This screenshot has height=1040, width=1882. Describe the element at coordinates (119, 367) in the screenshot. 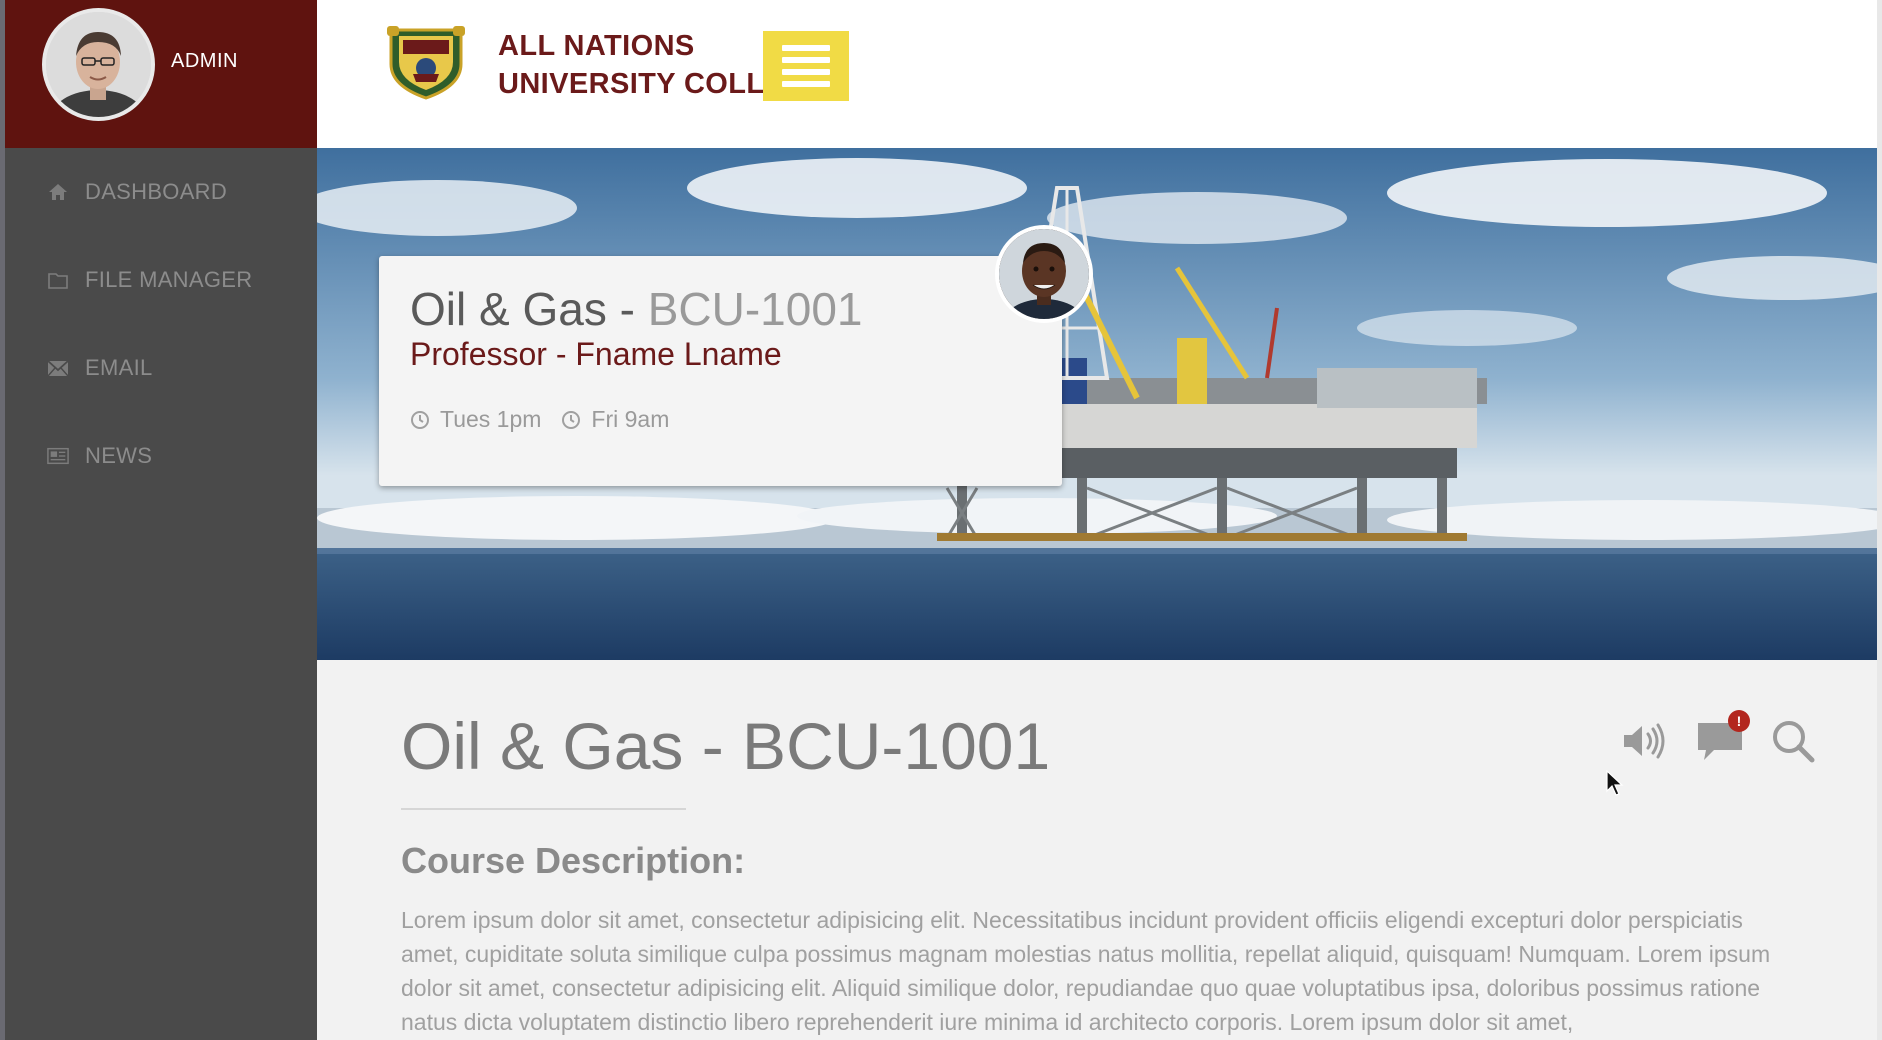

I see `sidebar-item-label: EMAIL` at that location.